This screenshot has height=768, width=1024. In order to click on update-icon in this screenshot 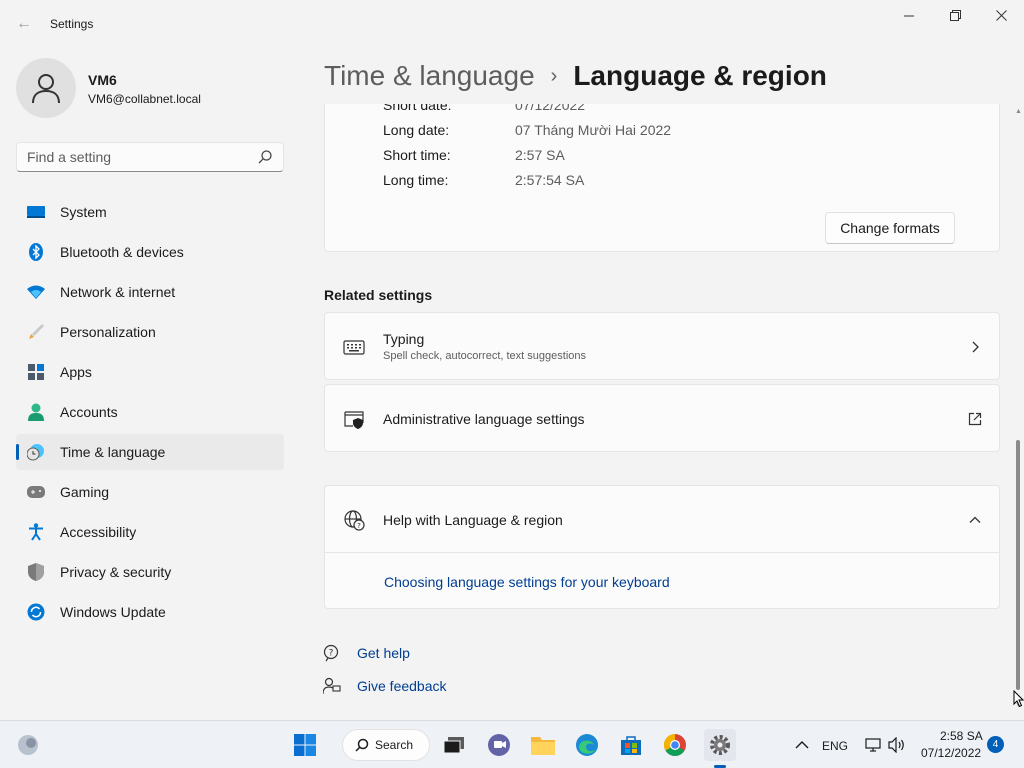, I will do `click(36, 612)`.